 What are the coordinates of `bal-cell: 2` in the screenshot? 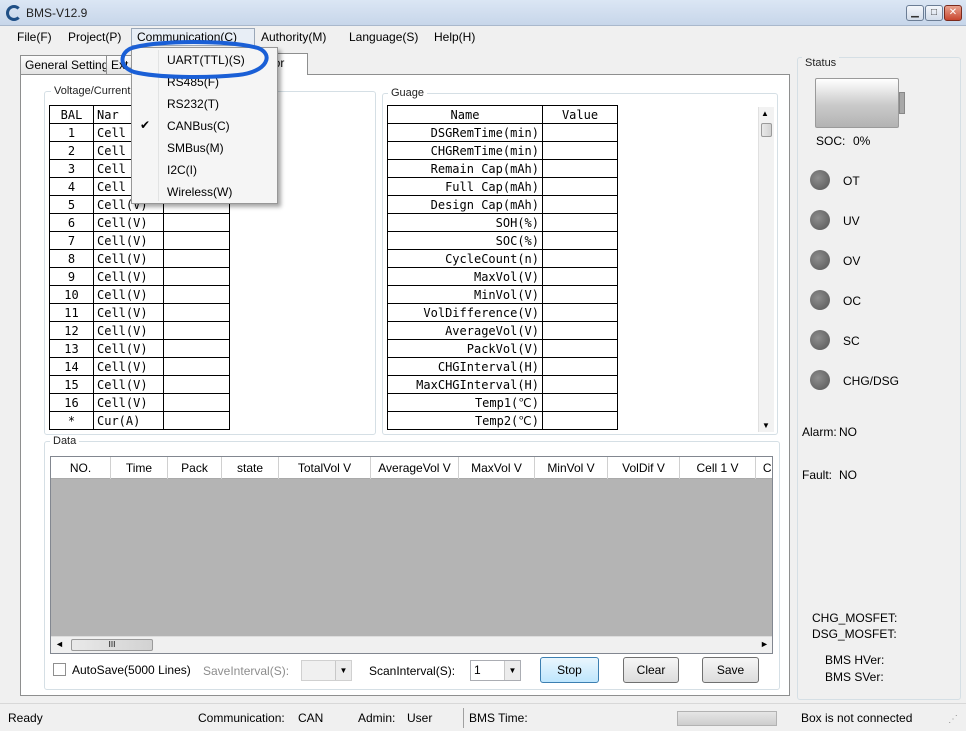 It's located at (71, 150).